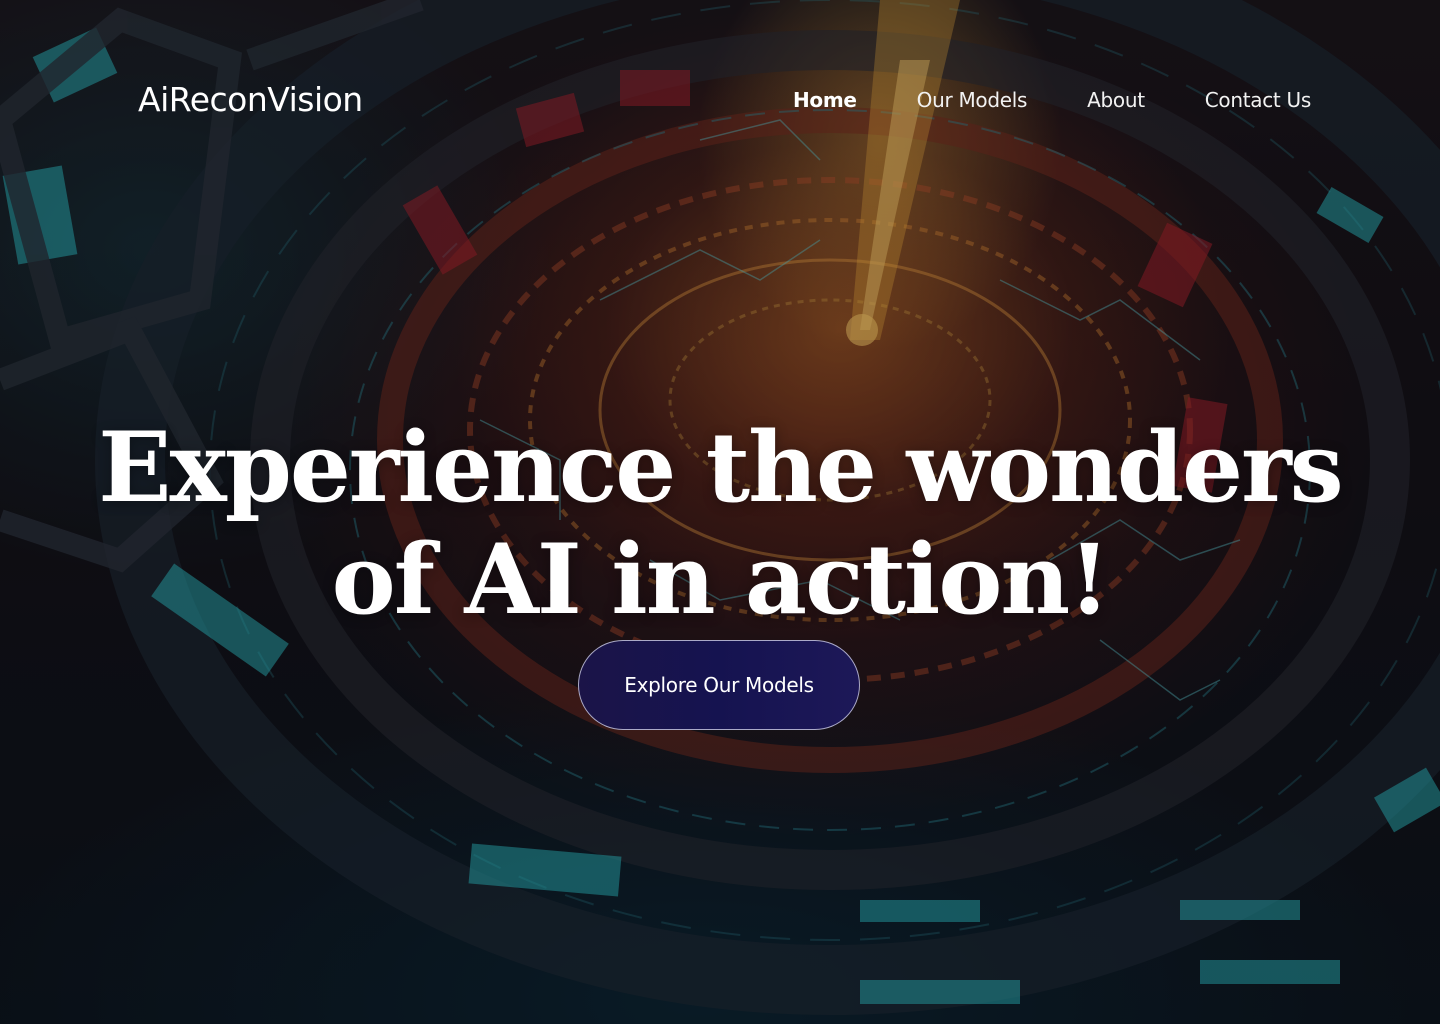  What do you see at coordinates (1258, 100) in the screenshot?
I see `nav-link-contact-us: Contact Us` at bounding box center [1258, 100].